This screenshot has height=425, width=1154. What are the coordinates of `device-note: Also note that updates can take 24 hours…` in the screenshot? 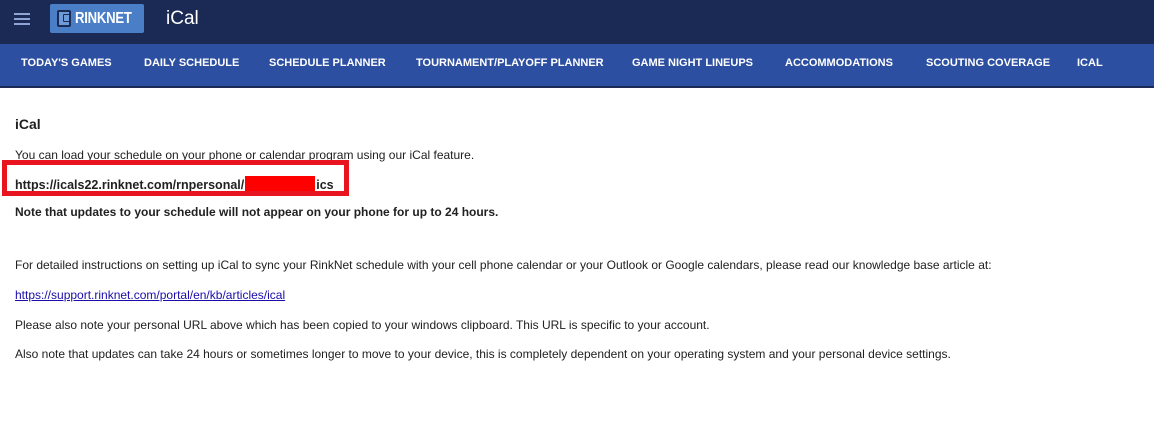 It's located at (483, 354).